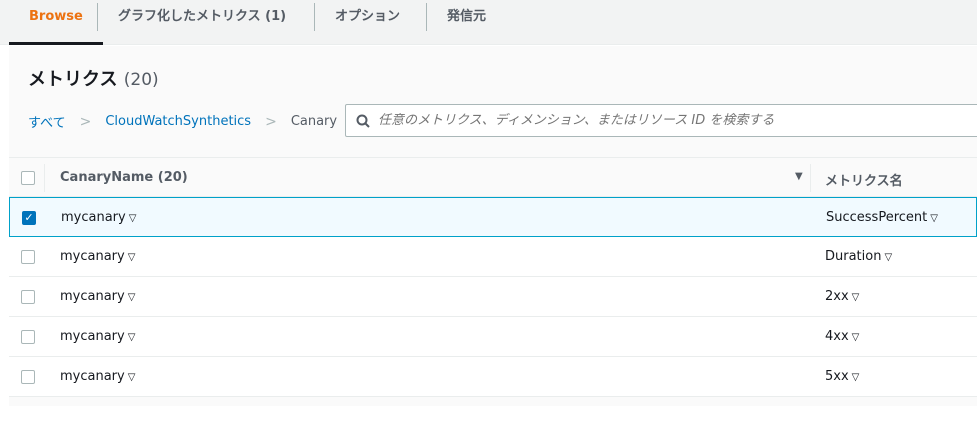  I want to click on column-header-canary: CanaryName (20), so click(124, 177).